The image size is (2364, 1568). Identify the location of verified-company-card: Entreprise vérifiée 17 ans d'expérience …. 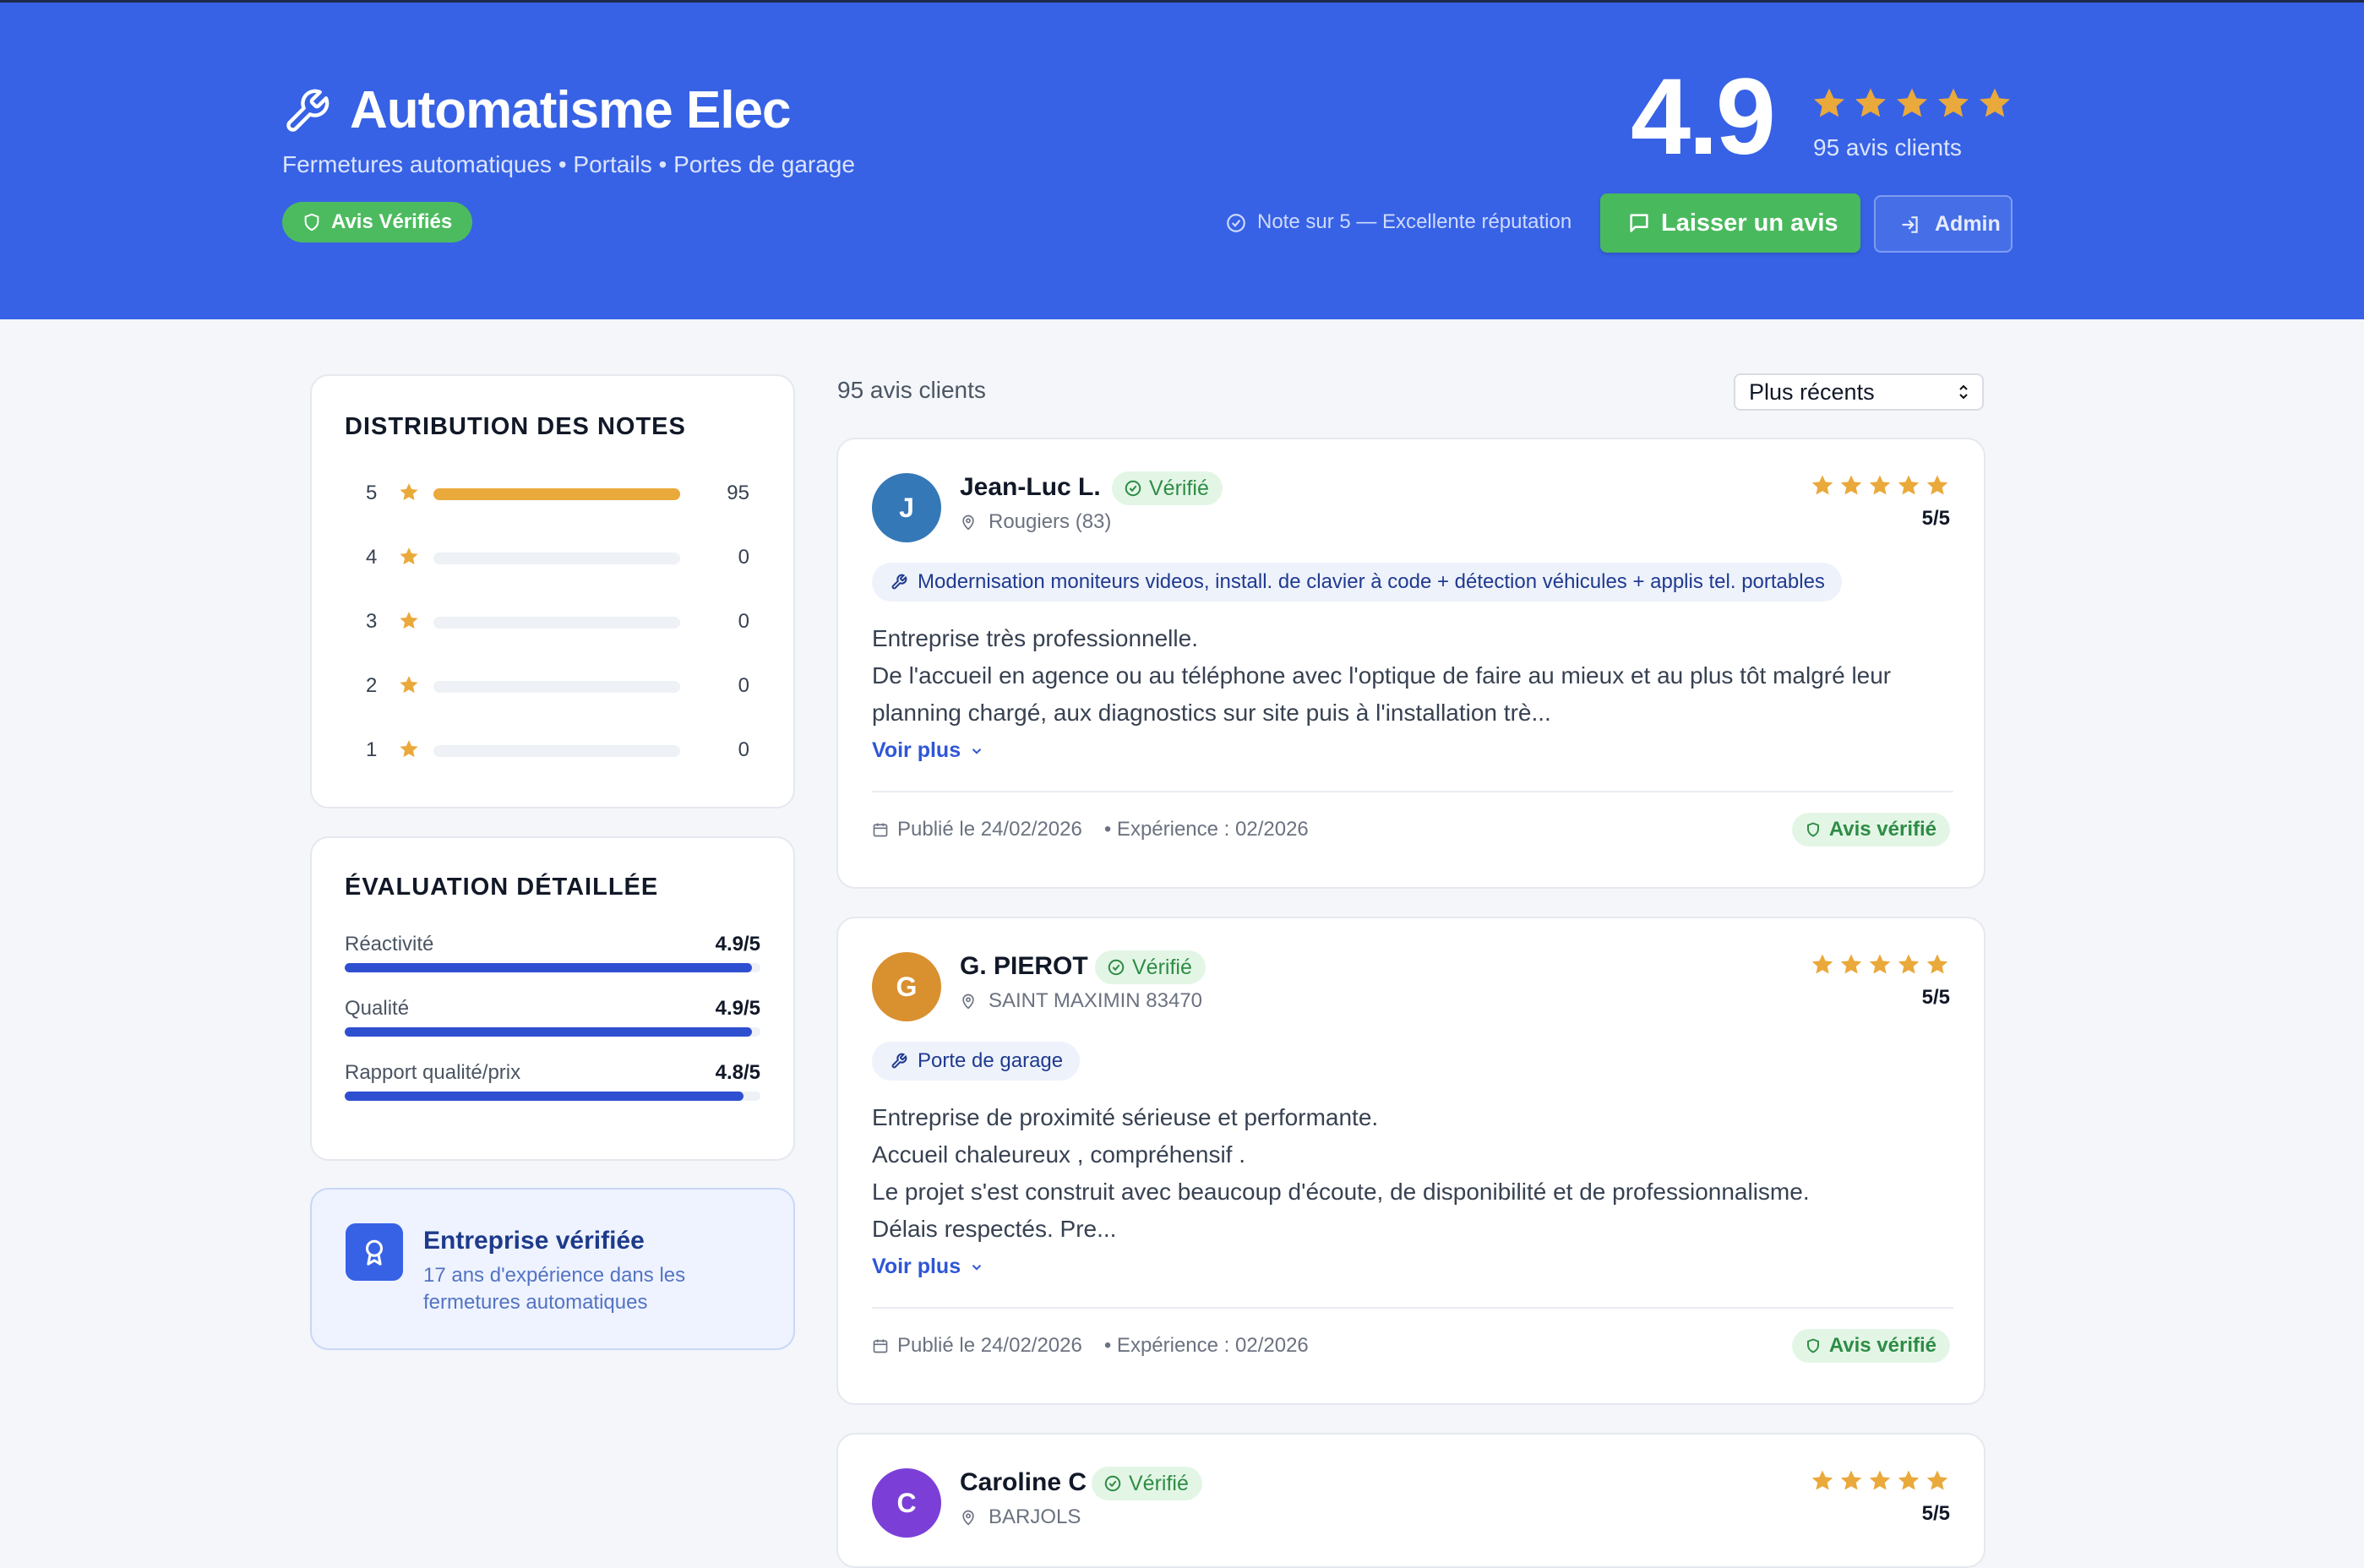
(552, 1269).